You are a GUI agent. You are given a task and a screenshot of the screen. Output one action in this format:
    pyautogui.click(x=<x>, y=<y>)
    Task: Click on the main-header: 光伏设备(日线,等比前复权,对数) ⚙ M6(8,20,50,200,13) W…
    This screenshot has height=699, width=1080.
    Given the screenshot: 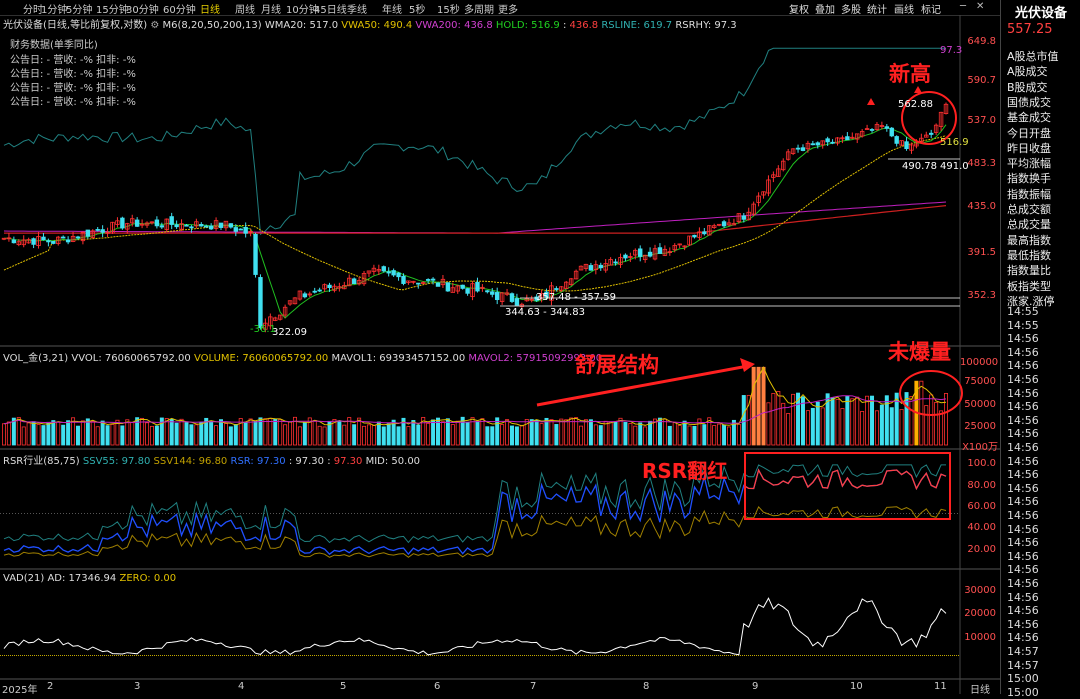 What is the action you would take?
    pyautogui.click(x=370, y=25)
    